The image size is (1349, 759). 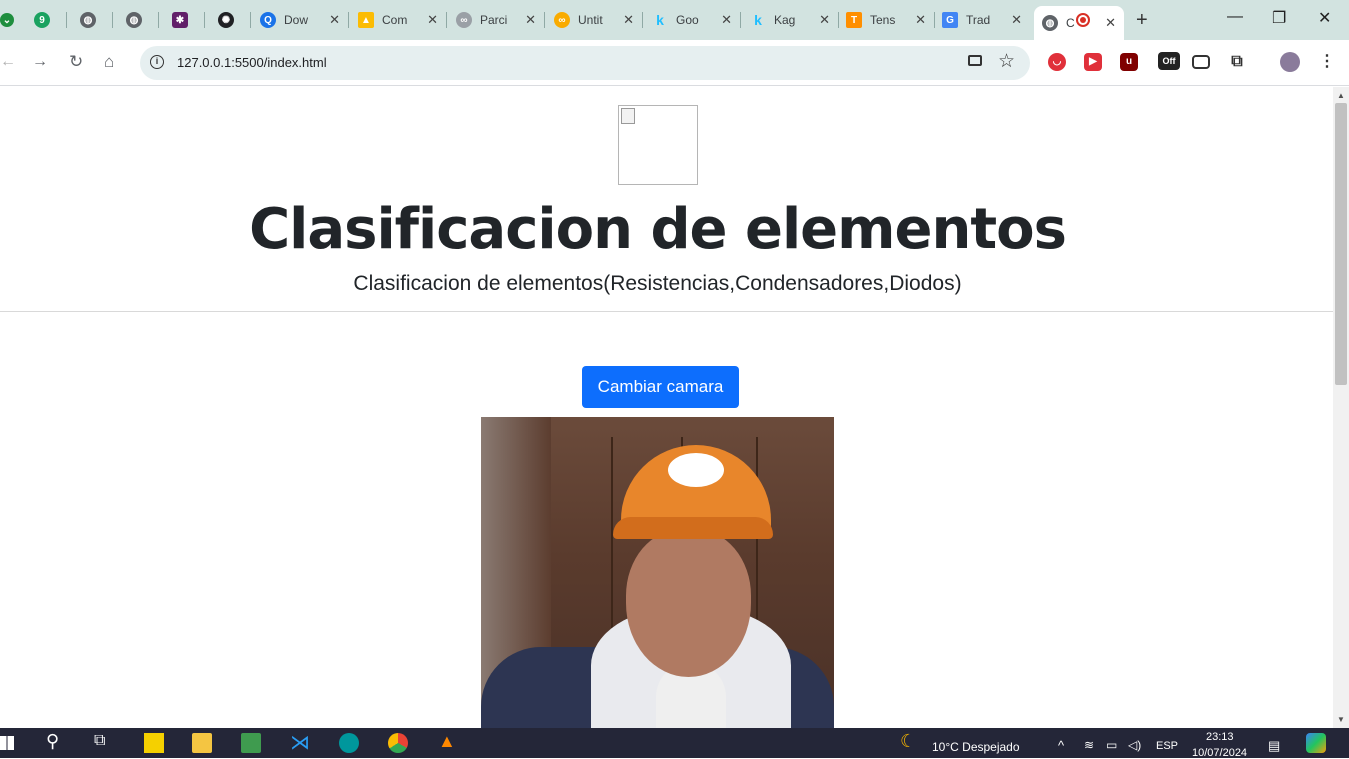 I want to click on tab-5: ✺, so click(x=226, y=20).